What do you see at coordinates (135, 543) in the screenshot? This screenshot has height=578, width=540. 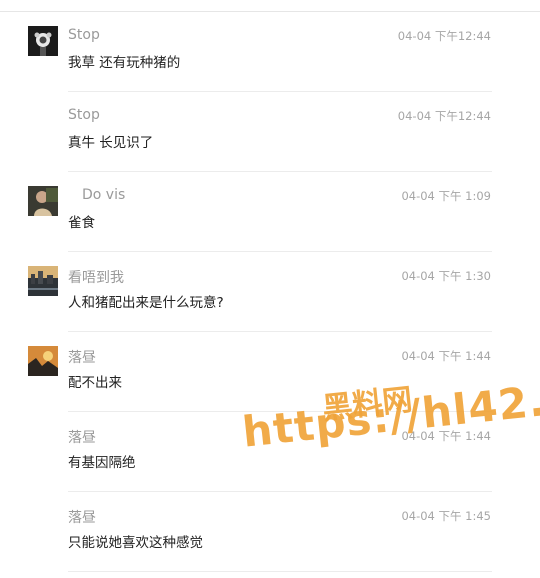 I see `comment-text: 只能说她喜欢这种感觉` at bounding box center [135, 543].